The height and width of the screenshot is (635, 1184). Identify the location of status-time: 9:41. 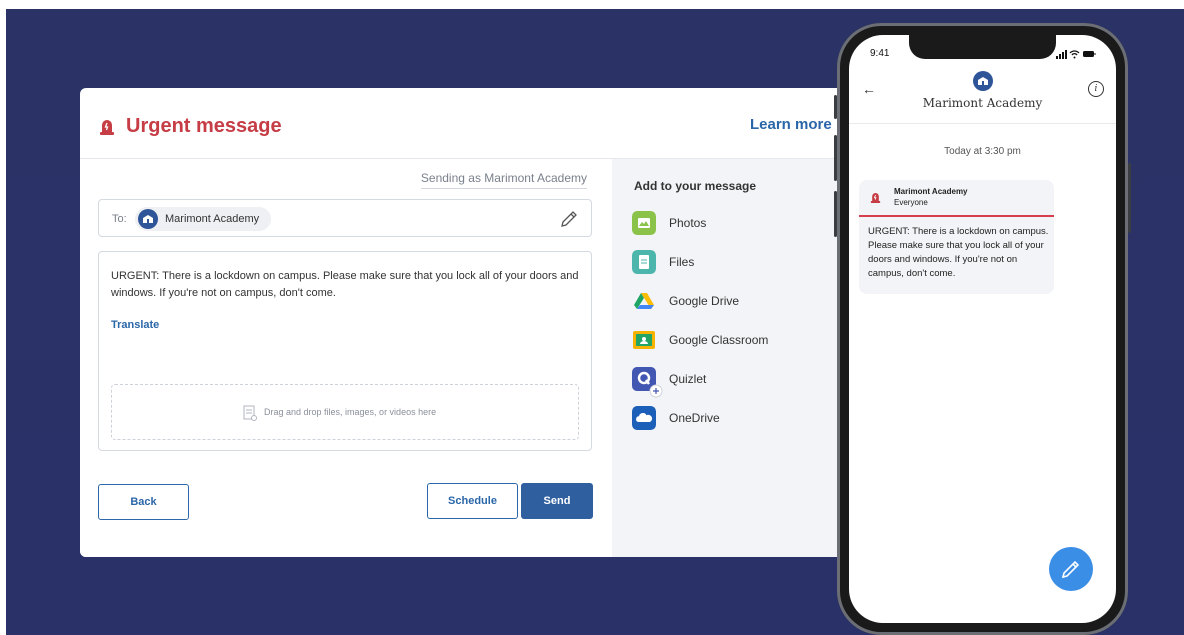
(880, 53).